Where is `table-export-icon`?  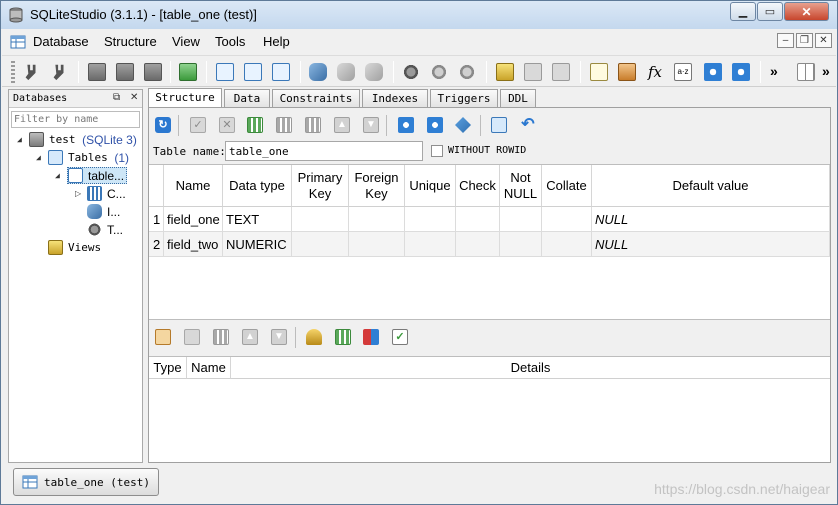
table-export-icon is located at coordinates (435, 125).